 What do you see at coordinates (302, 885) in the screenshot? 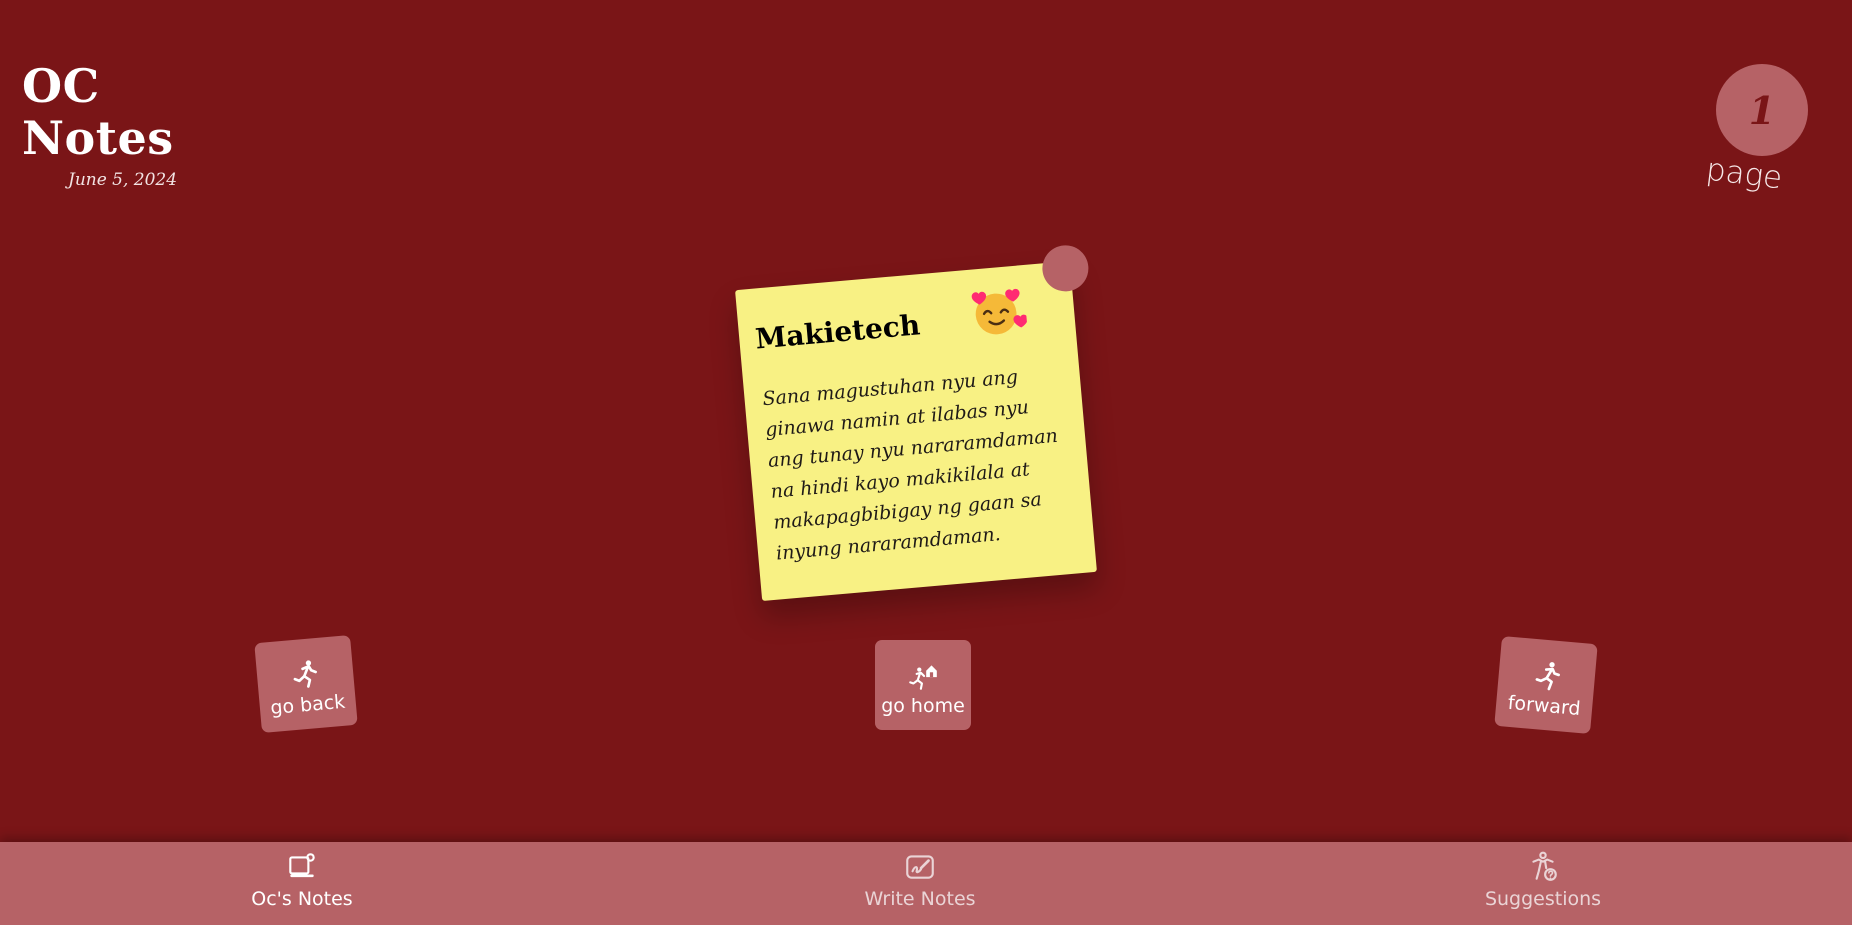
I see `bottom-nav-oc-notes: Oc's Notes` at bounding box center [302, 885].